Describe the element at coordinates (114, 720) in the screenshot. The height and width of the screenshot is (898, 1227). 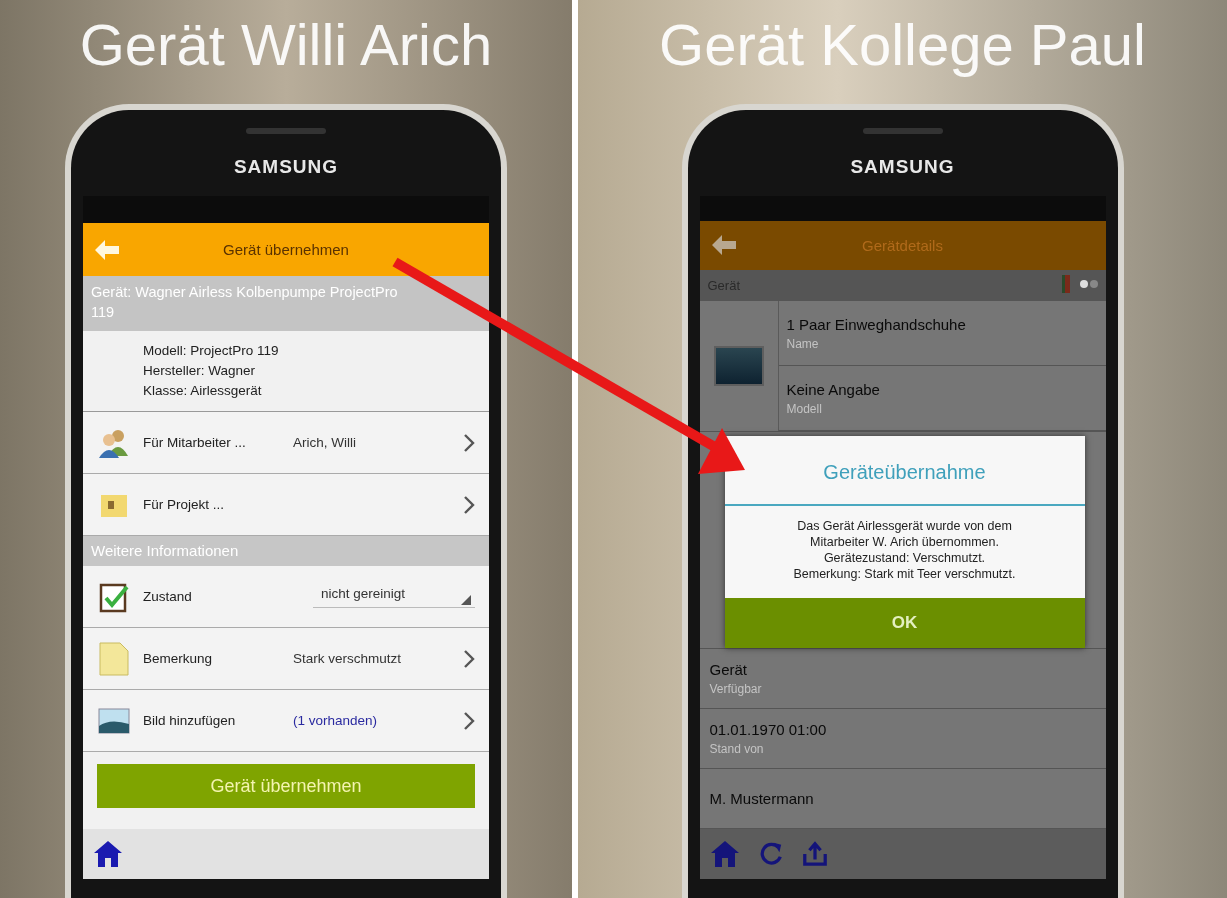
I see `picture-icon` at that location.